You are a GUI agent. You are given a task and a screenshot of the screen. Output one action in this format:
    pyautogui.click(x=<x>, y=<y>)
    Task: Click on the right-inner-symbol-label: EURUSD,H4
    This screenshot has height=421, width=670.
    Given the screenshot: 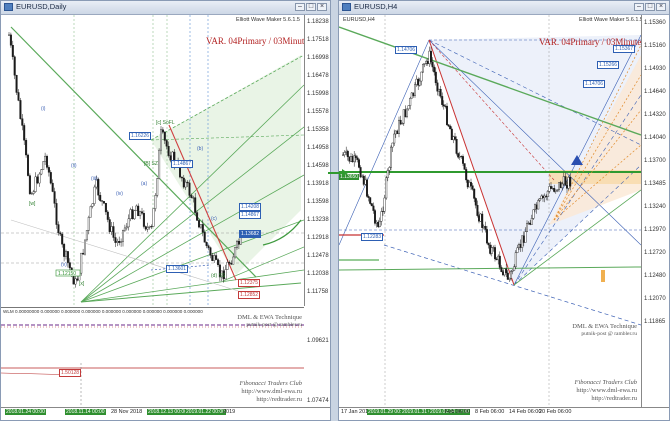 What is the action you would take?
    pyautogui.click(x=359, y=20)
    